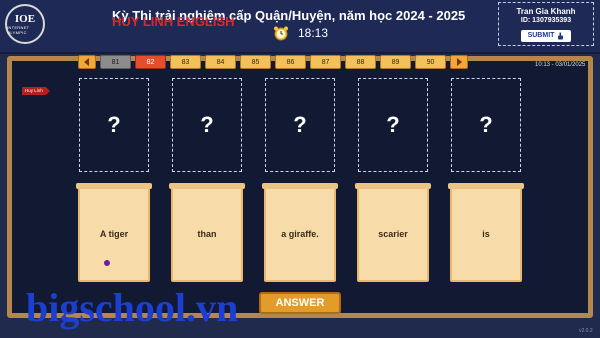 The height and width of the screenshot is (338, 600). Describe the element at coordinates (18, 29) in the screenshot. I see `logo-subtext: INTERNET OLYMPIC` at that location.